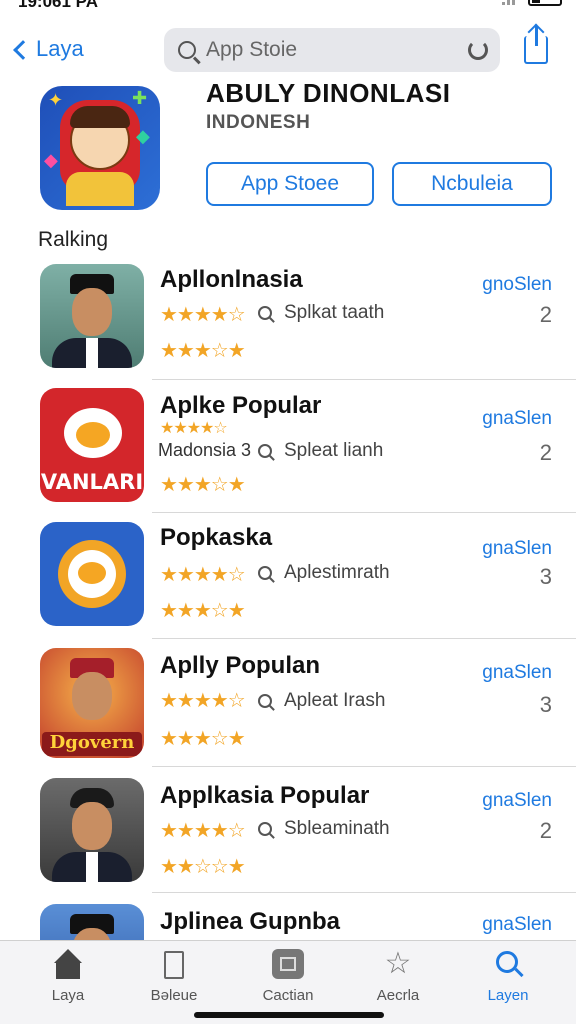 This screenshot has height=1024, width=576. Describe the element at coordinates (56, 100) in the screenshot. I see `sparkle-icon: ✦` at that location.